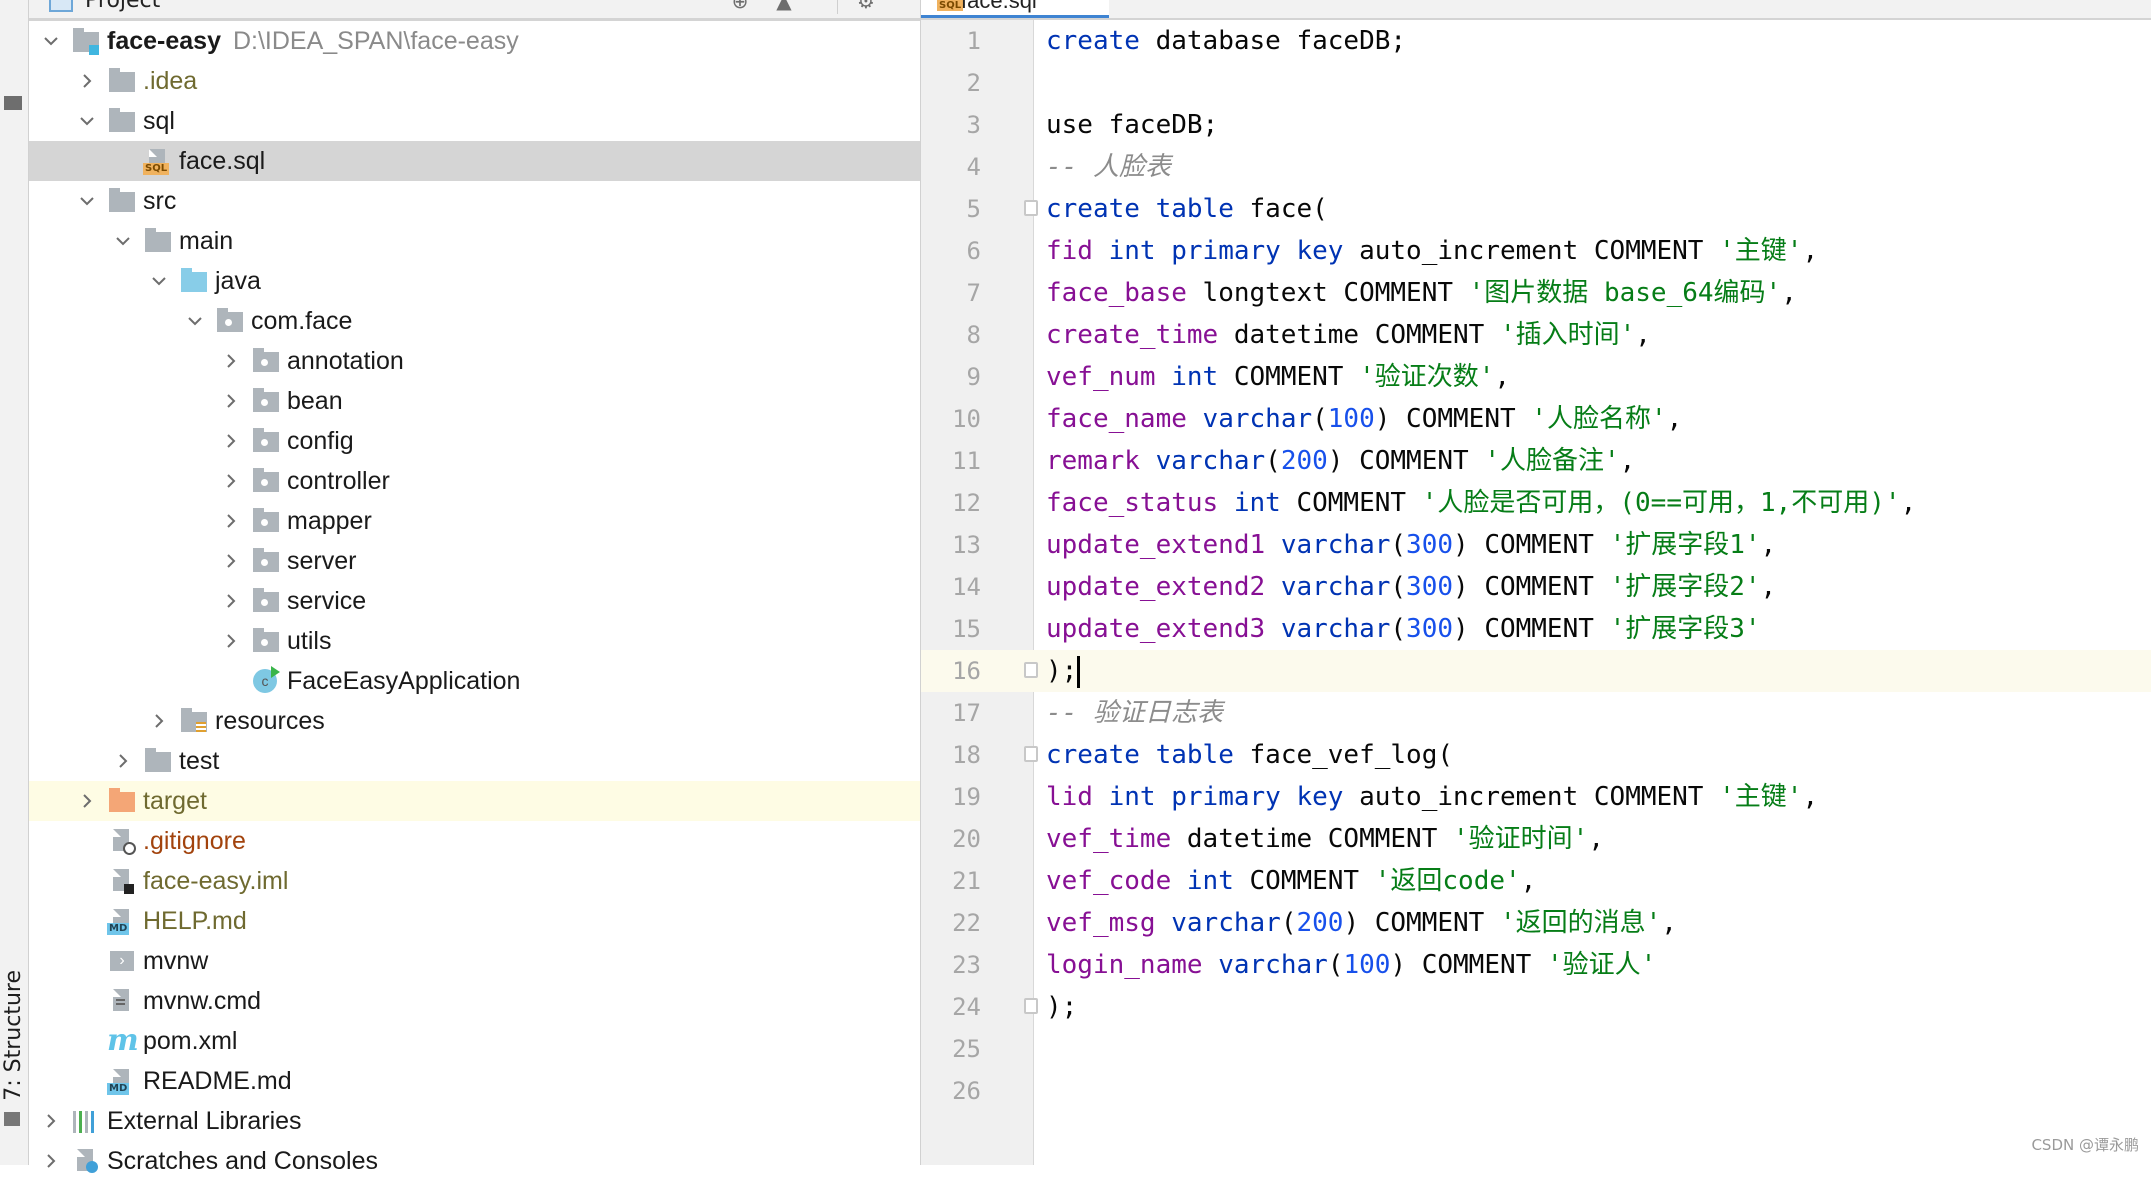 The image size is (2151, 1181). I want to click on structure-tool-tab: 7: Structure, so click(13, 1035).